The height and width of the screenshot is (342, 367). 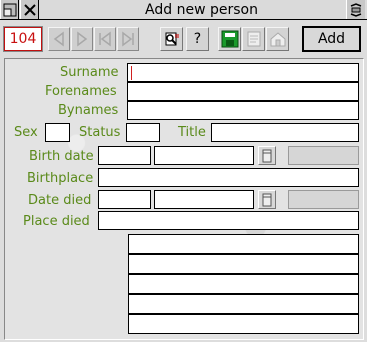 I want to click on birth-date-calendar-button, so click(x=267, y=155).